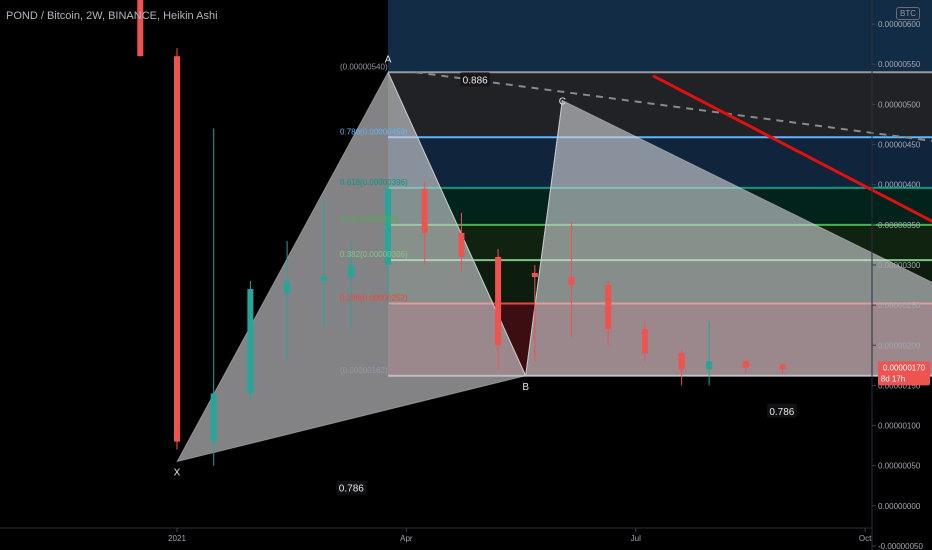  What do you see at coordinates (899, 225) in the screenshot?
I see `y-tick-label-5: 0.00000350` at bounding box center [899, 225].